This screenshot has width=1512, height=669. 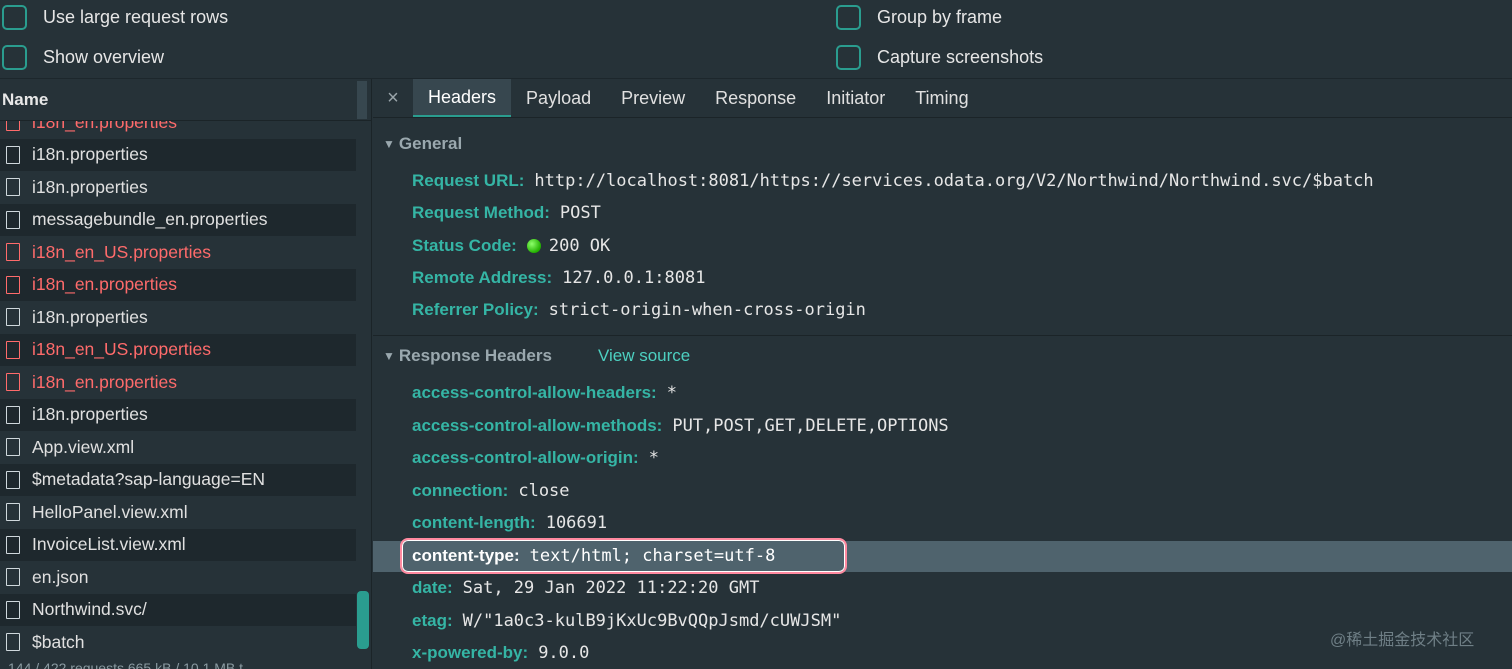 What do you see at coordinates (534, 392) in the screenshot?
I see `header-key: access-control-allow-headers:` at bounding box center [534, 392].